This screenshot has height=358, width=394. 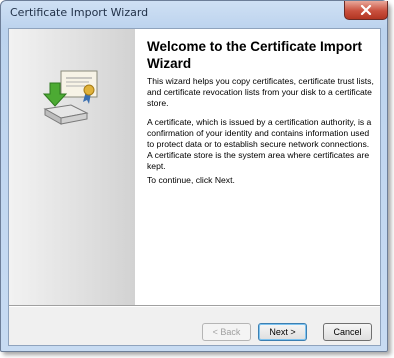 I want to click on continue-instruction: To continue, click Next., so click(x=191, y=180).